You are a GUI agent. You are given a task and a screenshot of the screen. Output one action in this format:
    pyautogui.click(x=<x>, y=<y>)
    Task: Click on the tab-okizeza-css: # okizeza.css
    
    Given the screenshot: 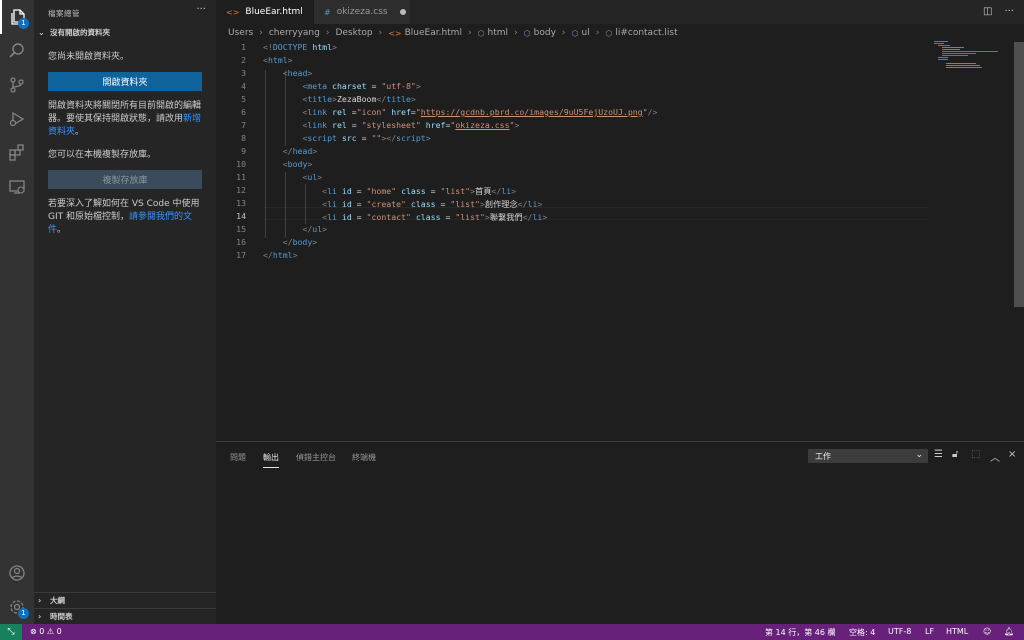 What is the action you would take?
    pyautogui.click(x=362, y=12)
    